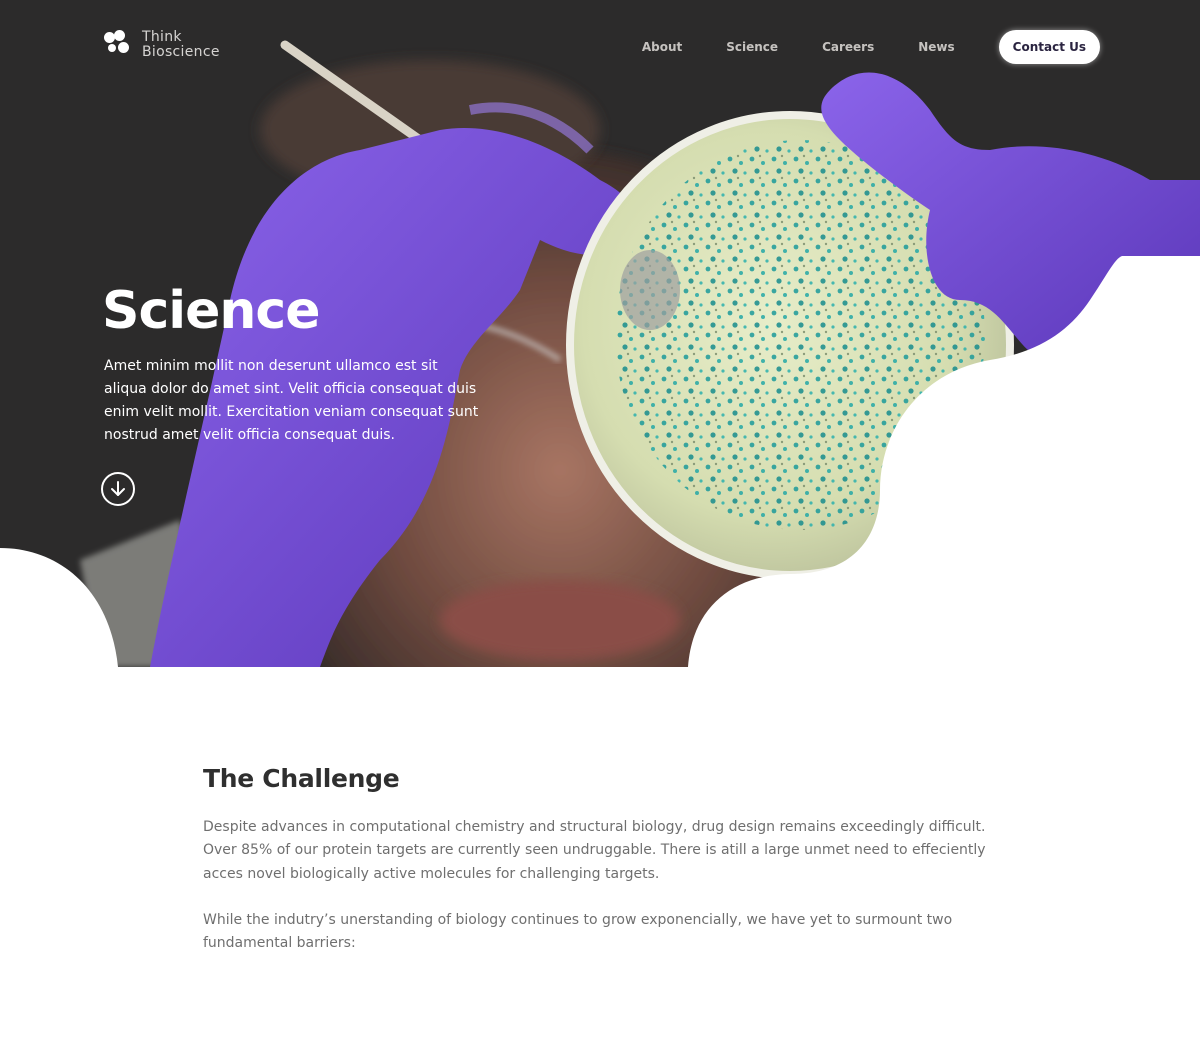  What do you see at coordinates (662, 47) in the screenshot?
I see `nav-link-about: About` at bounding box center [662, 47].